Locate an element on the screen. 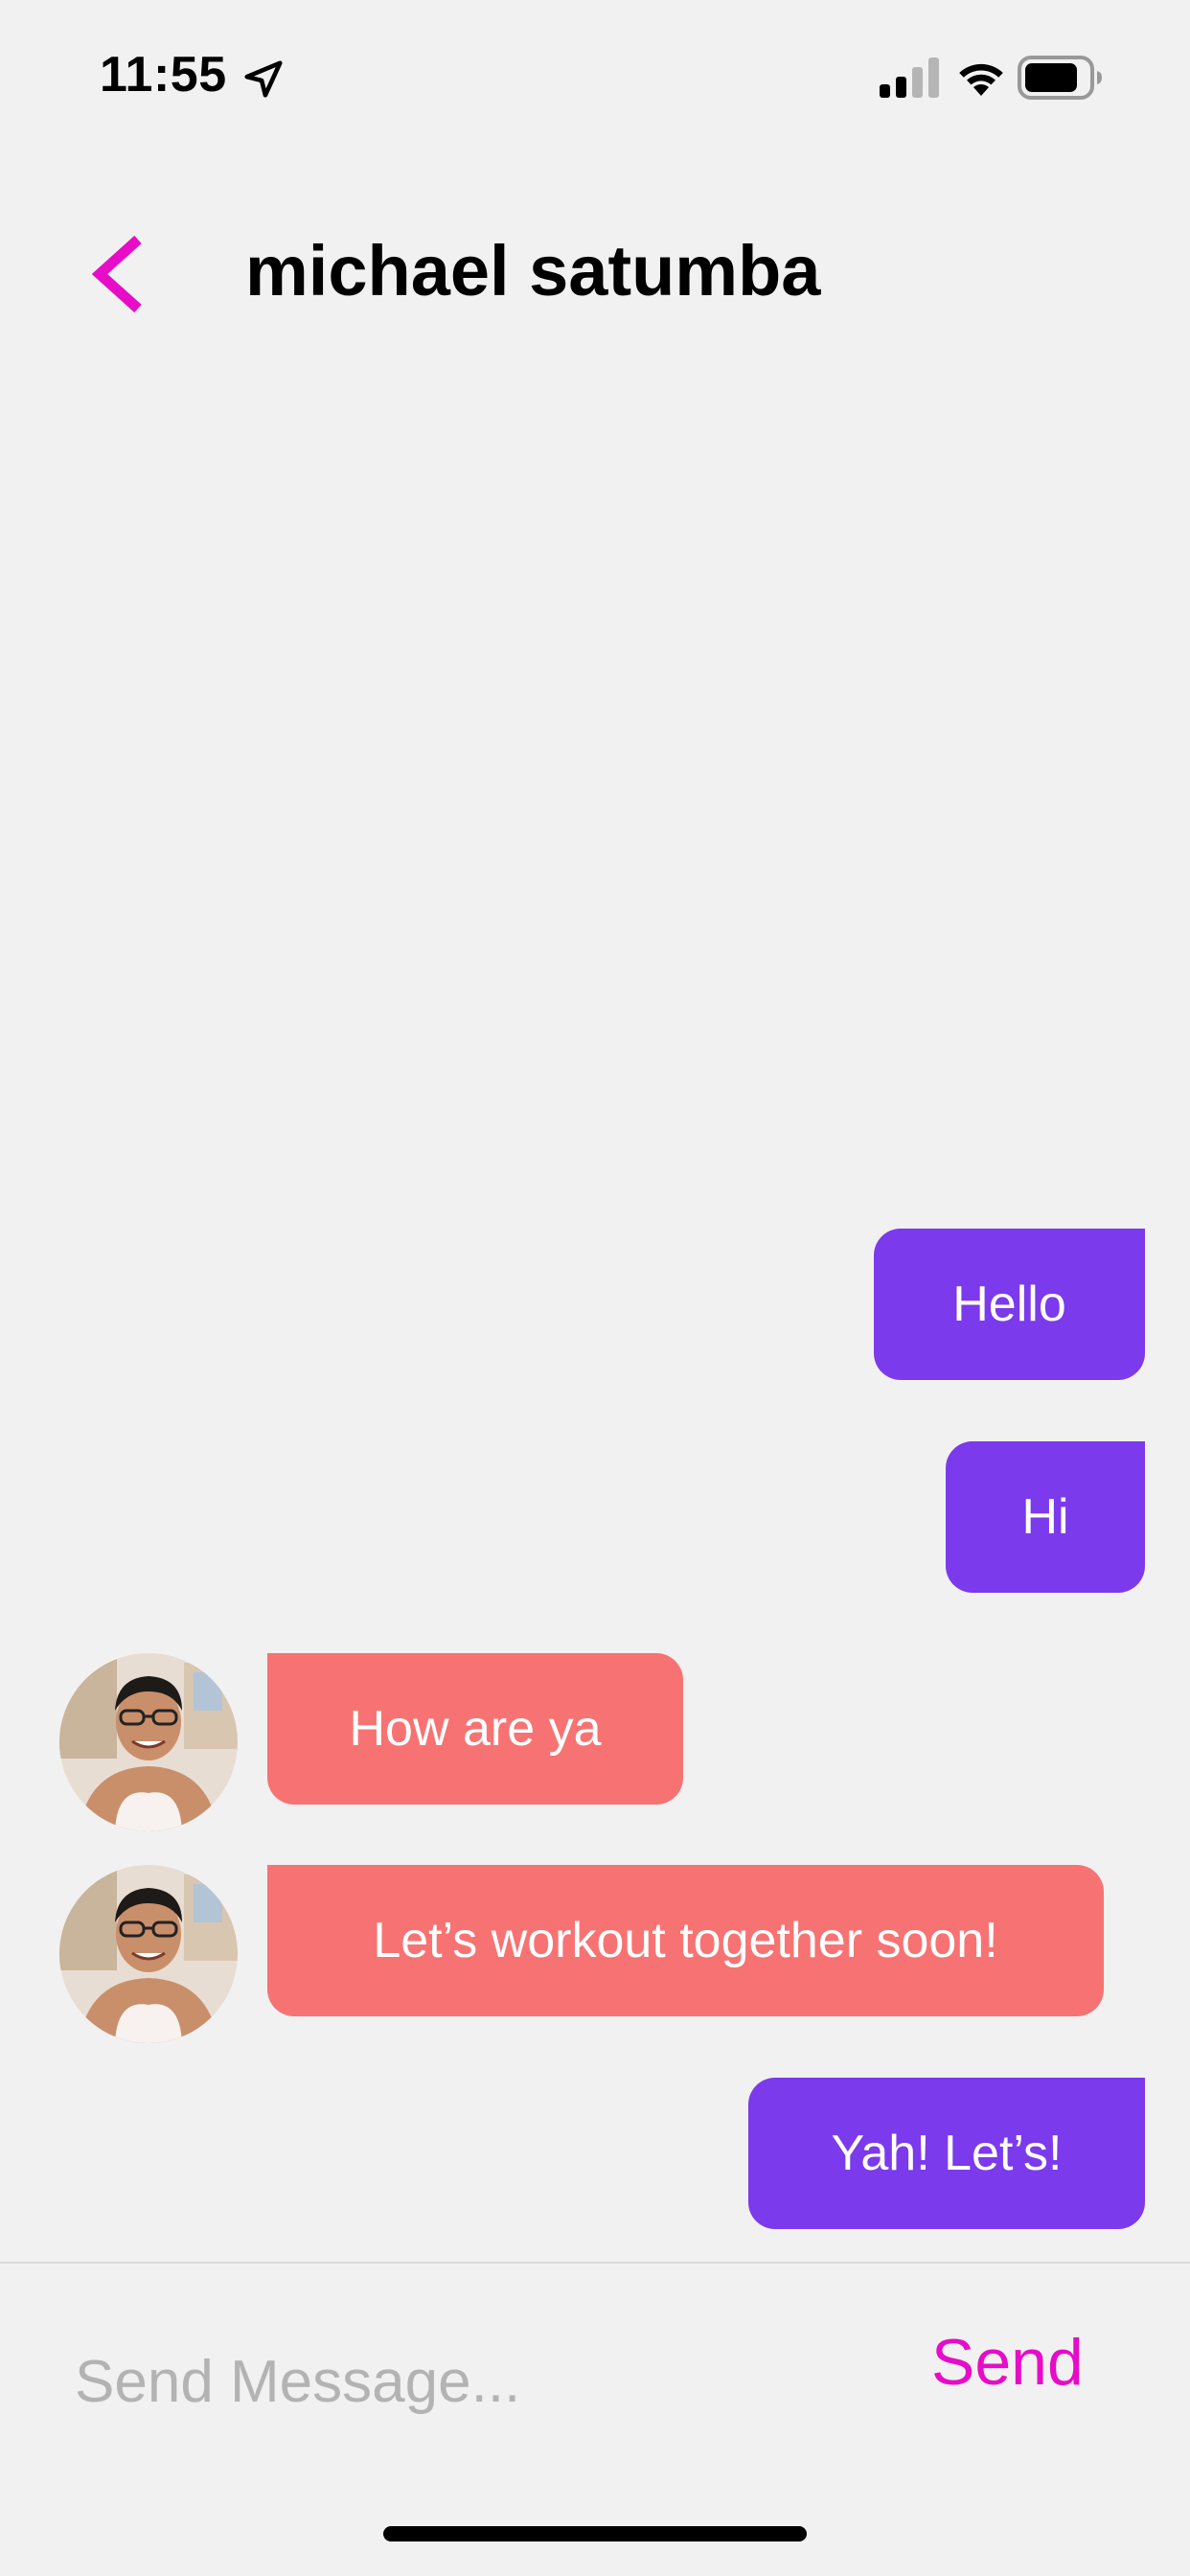 The image size is (1190, 2576). received-message-bubble: Let’s workout together soon! is located at coordinates (685, 1940).